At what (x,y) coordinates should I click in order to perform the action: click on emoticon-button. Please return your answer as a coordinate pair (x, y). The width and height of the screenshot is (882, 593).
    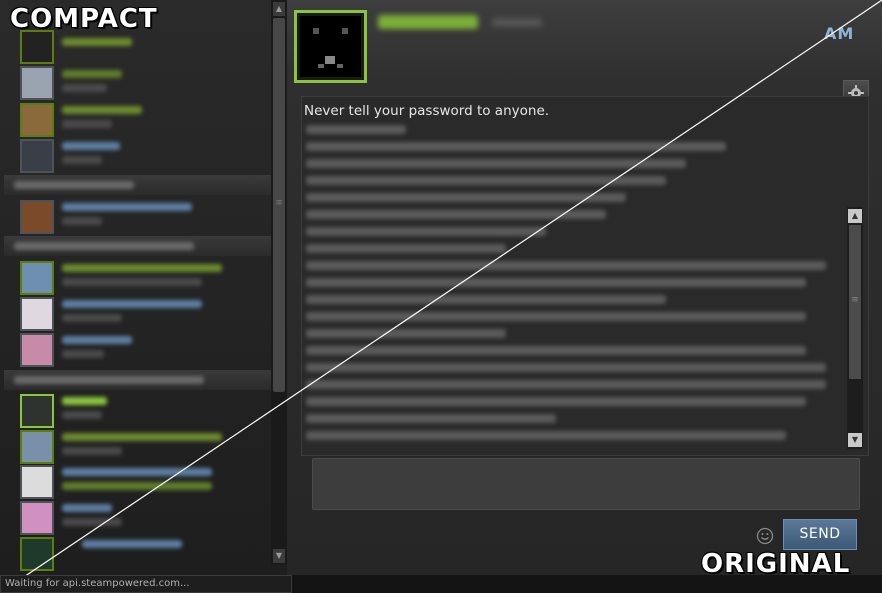
    Looking at the image, I should click on (765, 536).